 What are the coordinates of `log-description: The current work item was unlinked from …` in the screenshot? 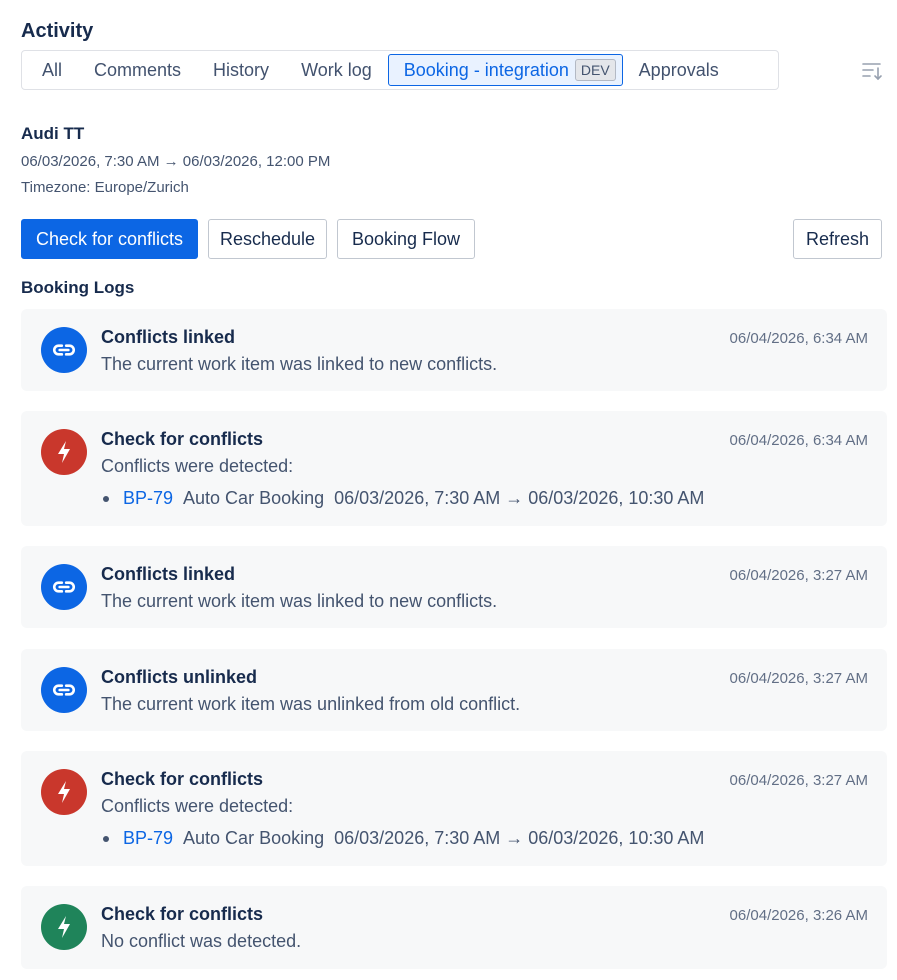 It's located at (311, 704).